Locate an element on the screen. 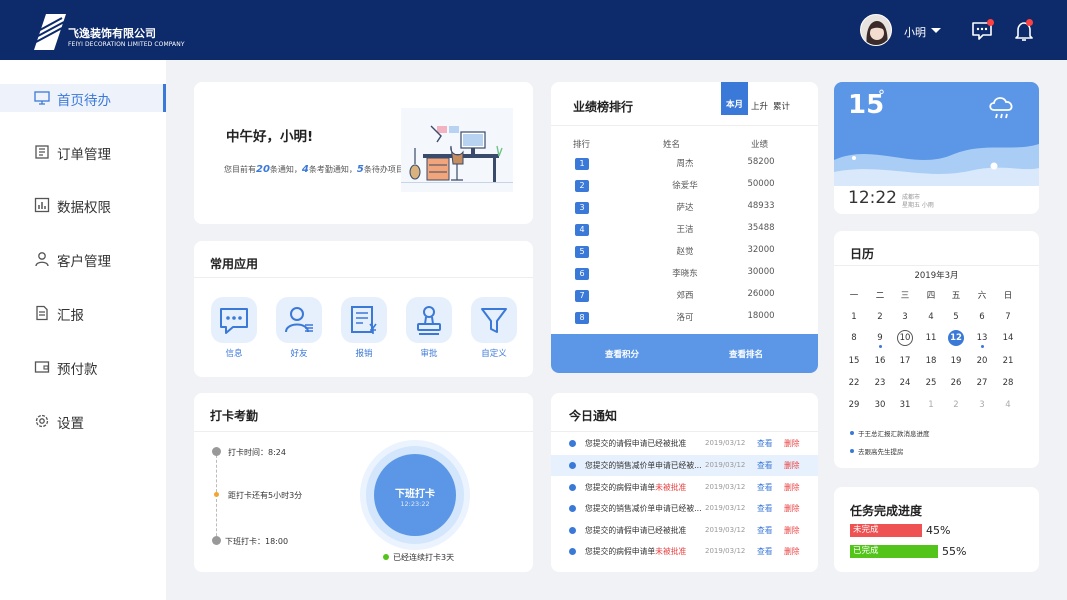  rank-value: 18000 is located at coordinates (761, 316).